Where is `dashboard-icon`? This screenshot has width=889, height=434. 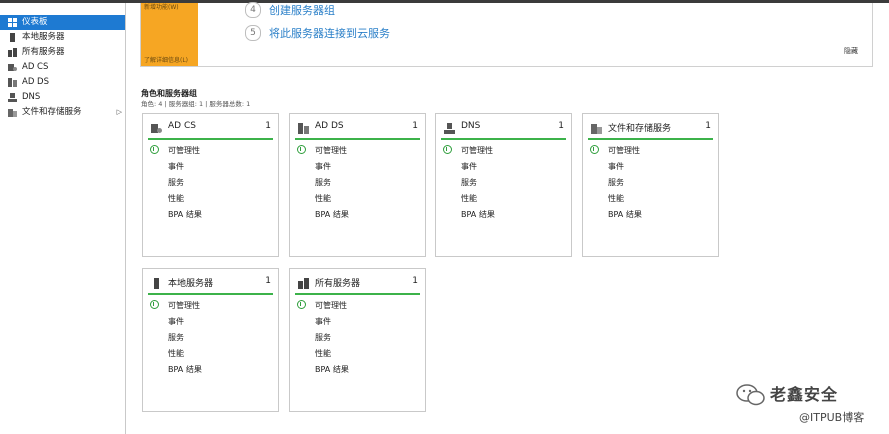
dashboard-icon is located at coordinates (12, 22).